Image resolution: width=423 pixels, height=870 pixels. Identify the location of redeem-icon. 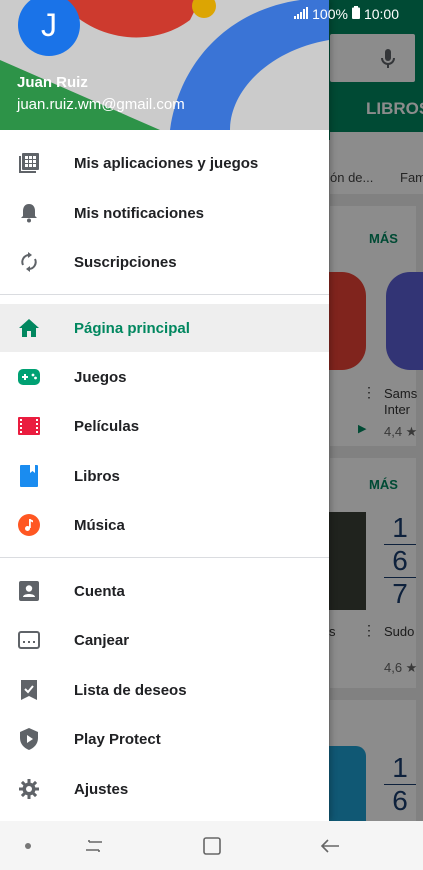
(29, 640).